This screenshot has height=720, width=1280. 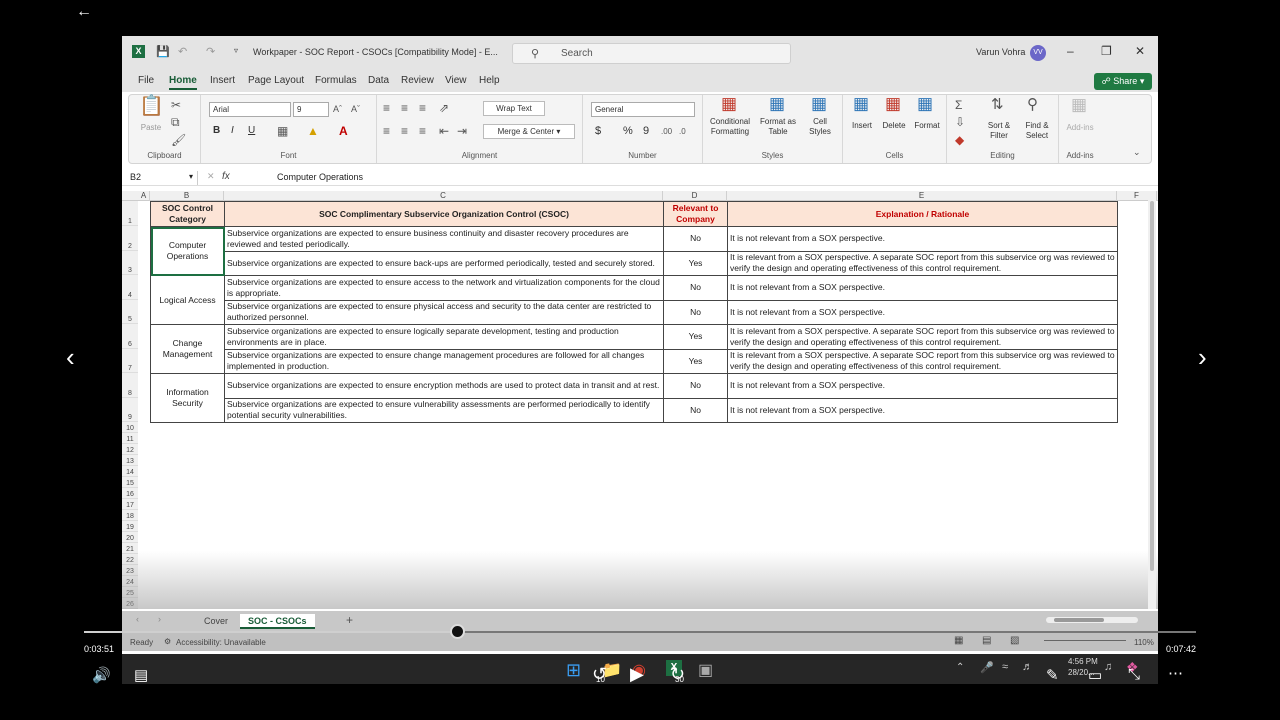 What do you see at coordinates (778, 127) in the screenshot?
I see `format-as-table-button: Format as Table` at bounding box center [778, 127].